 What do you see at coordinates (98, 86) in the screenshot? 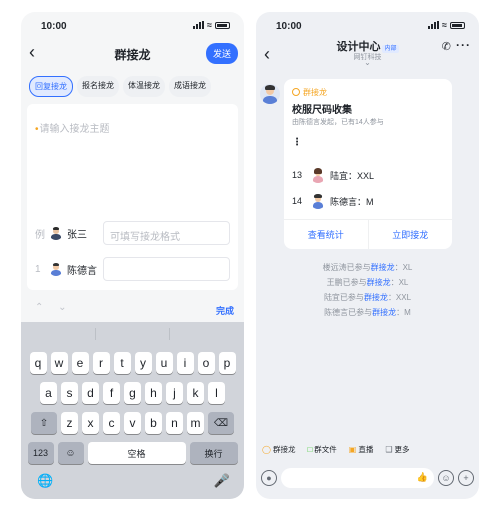
I see `chip-signup: 报名接龙` at bounding box center [98, 86].